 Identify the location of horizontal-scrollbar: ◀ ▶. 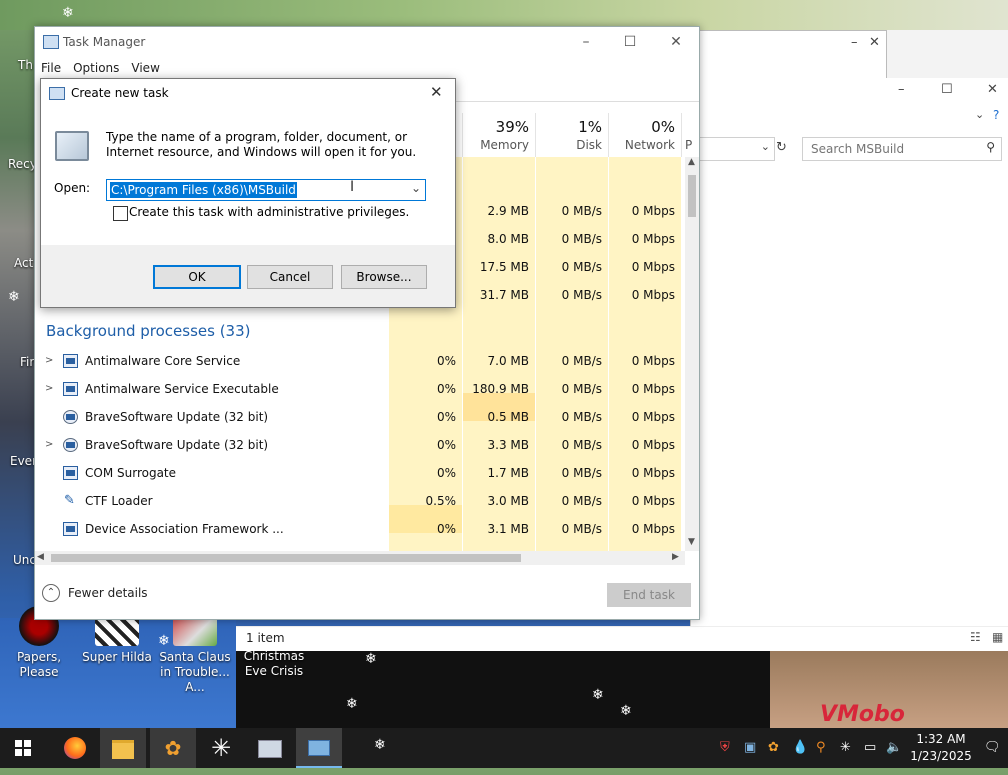
(360, 558).